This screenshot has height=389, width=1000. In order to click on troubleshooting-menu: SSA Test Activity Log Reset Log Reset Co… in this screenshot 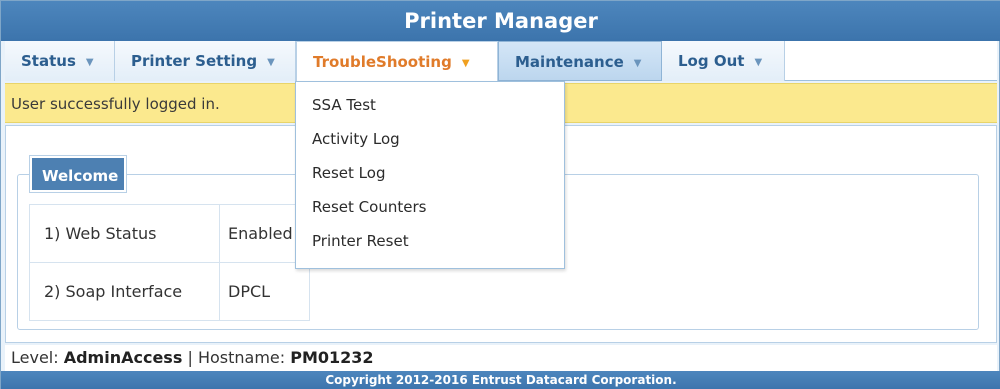, I will do `click(430, 175)`.